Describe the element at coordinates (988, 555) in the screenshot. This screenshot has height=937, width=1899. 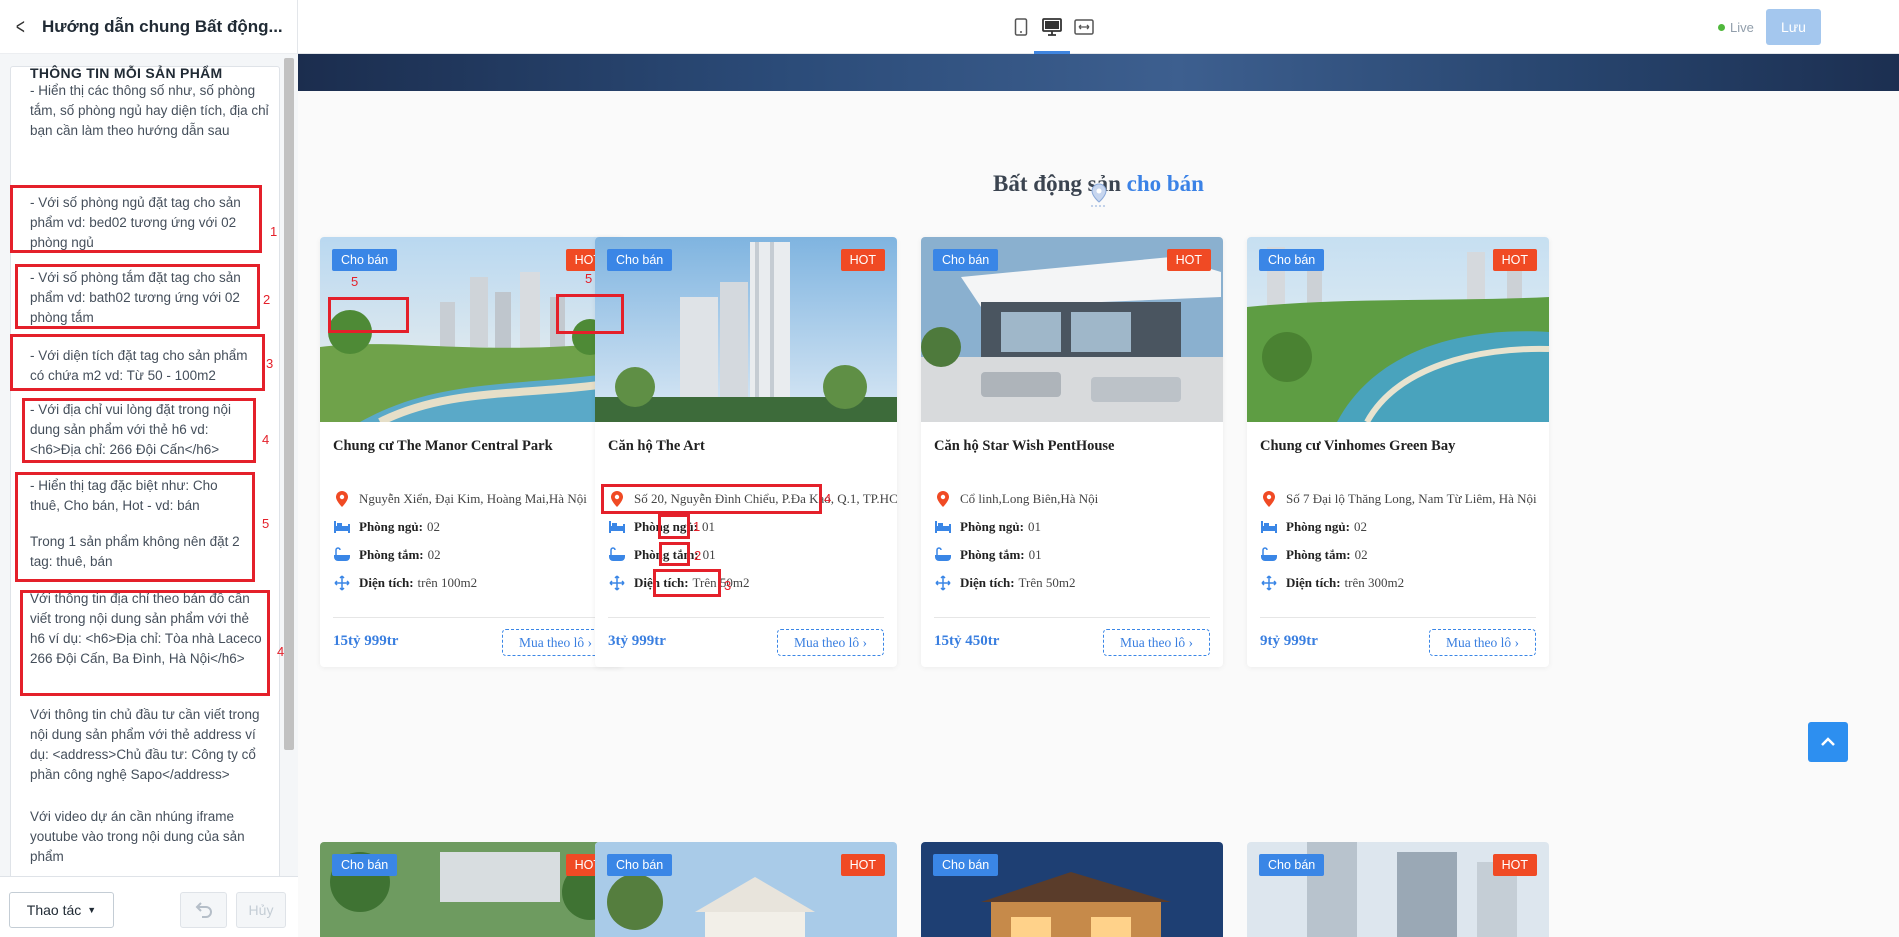
I see `product-bathrooms: Phòng tắm: 01` at that location.